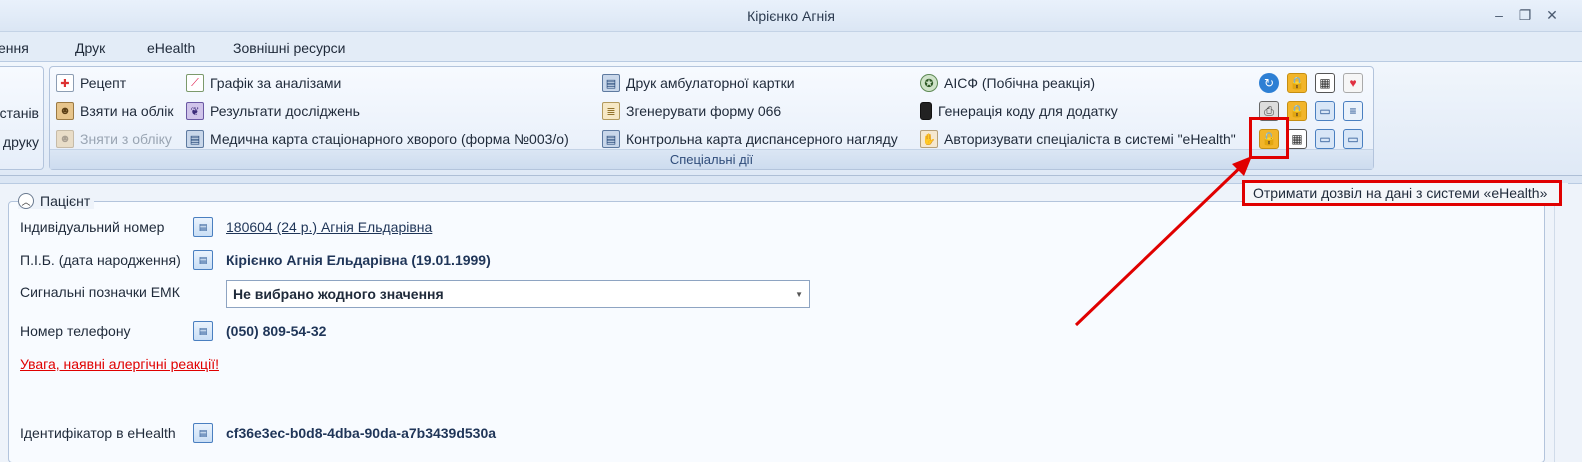 Image resolution: width=1582 pixels, height=462 pixels. What do you see at coordinates (1163, 241) in the screenshot?
I see `annotation-arrow` at bounding box center [1163, 241].